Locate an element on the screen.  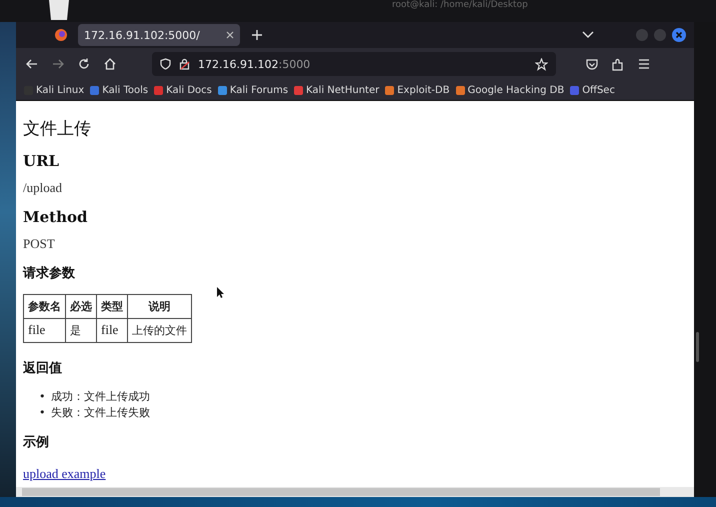
reload-icon is located at coordinates (84, 64).